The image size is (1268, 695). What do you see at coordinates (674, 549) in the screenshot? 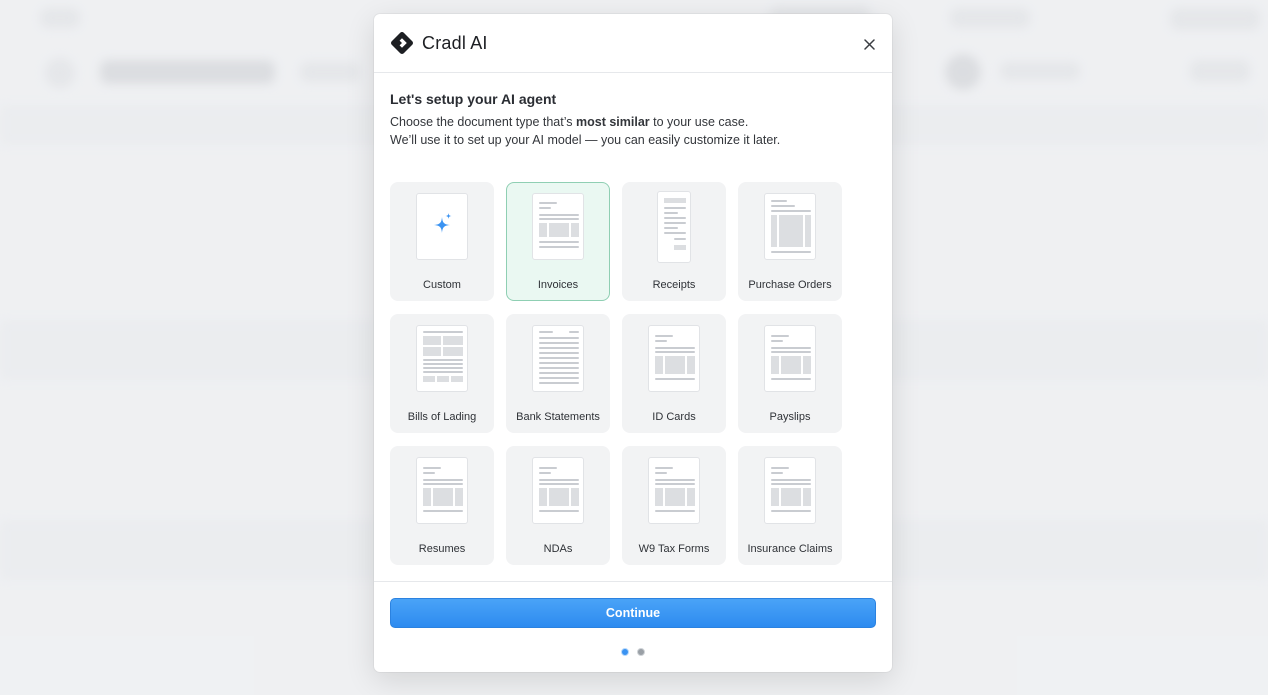
I see `doc-type-label: W9 Tax Forms` at bounding box center [674, 549].